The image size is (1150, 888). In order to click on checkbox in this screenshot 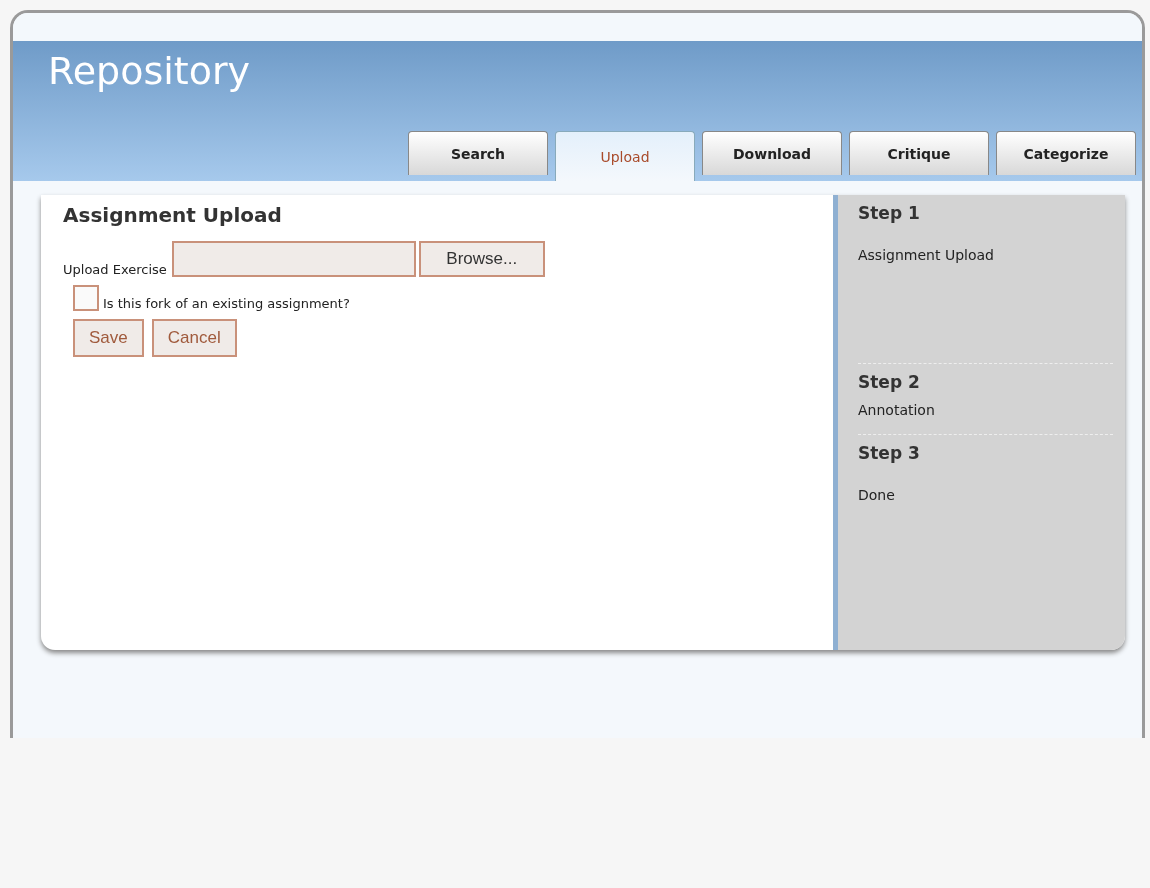, I will do `click(86, 298)`.